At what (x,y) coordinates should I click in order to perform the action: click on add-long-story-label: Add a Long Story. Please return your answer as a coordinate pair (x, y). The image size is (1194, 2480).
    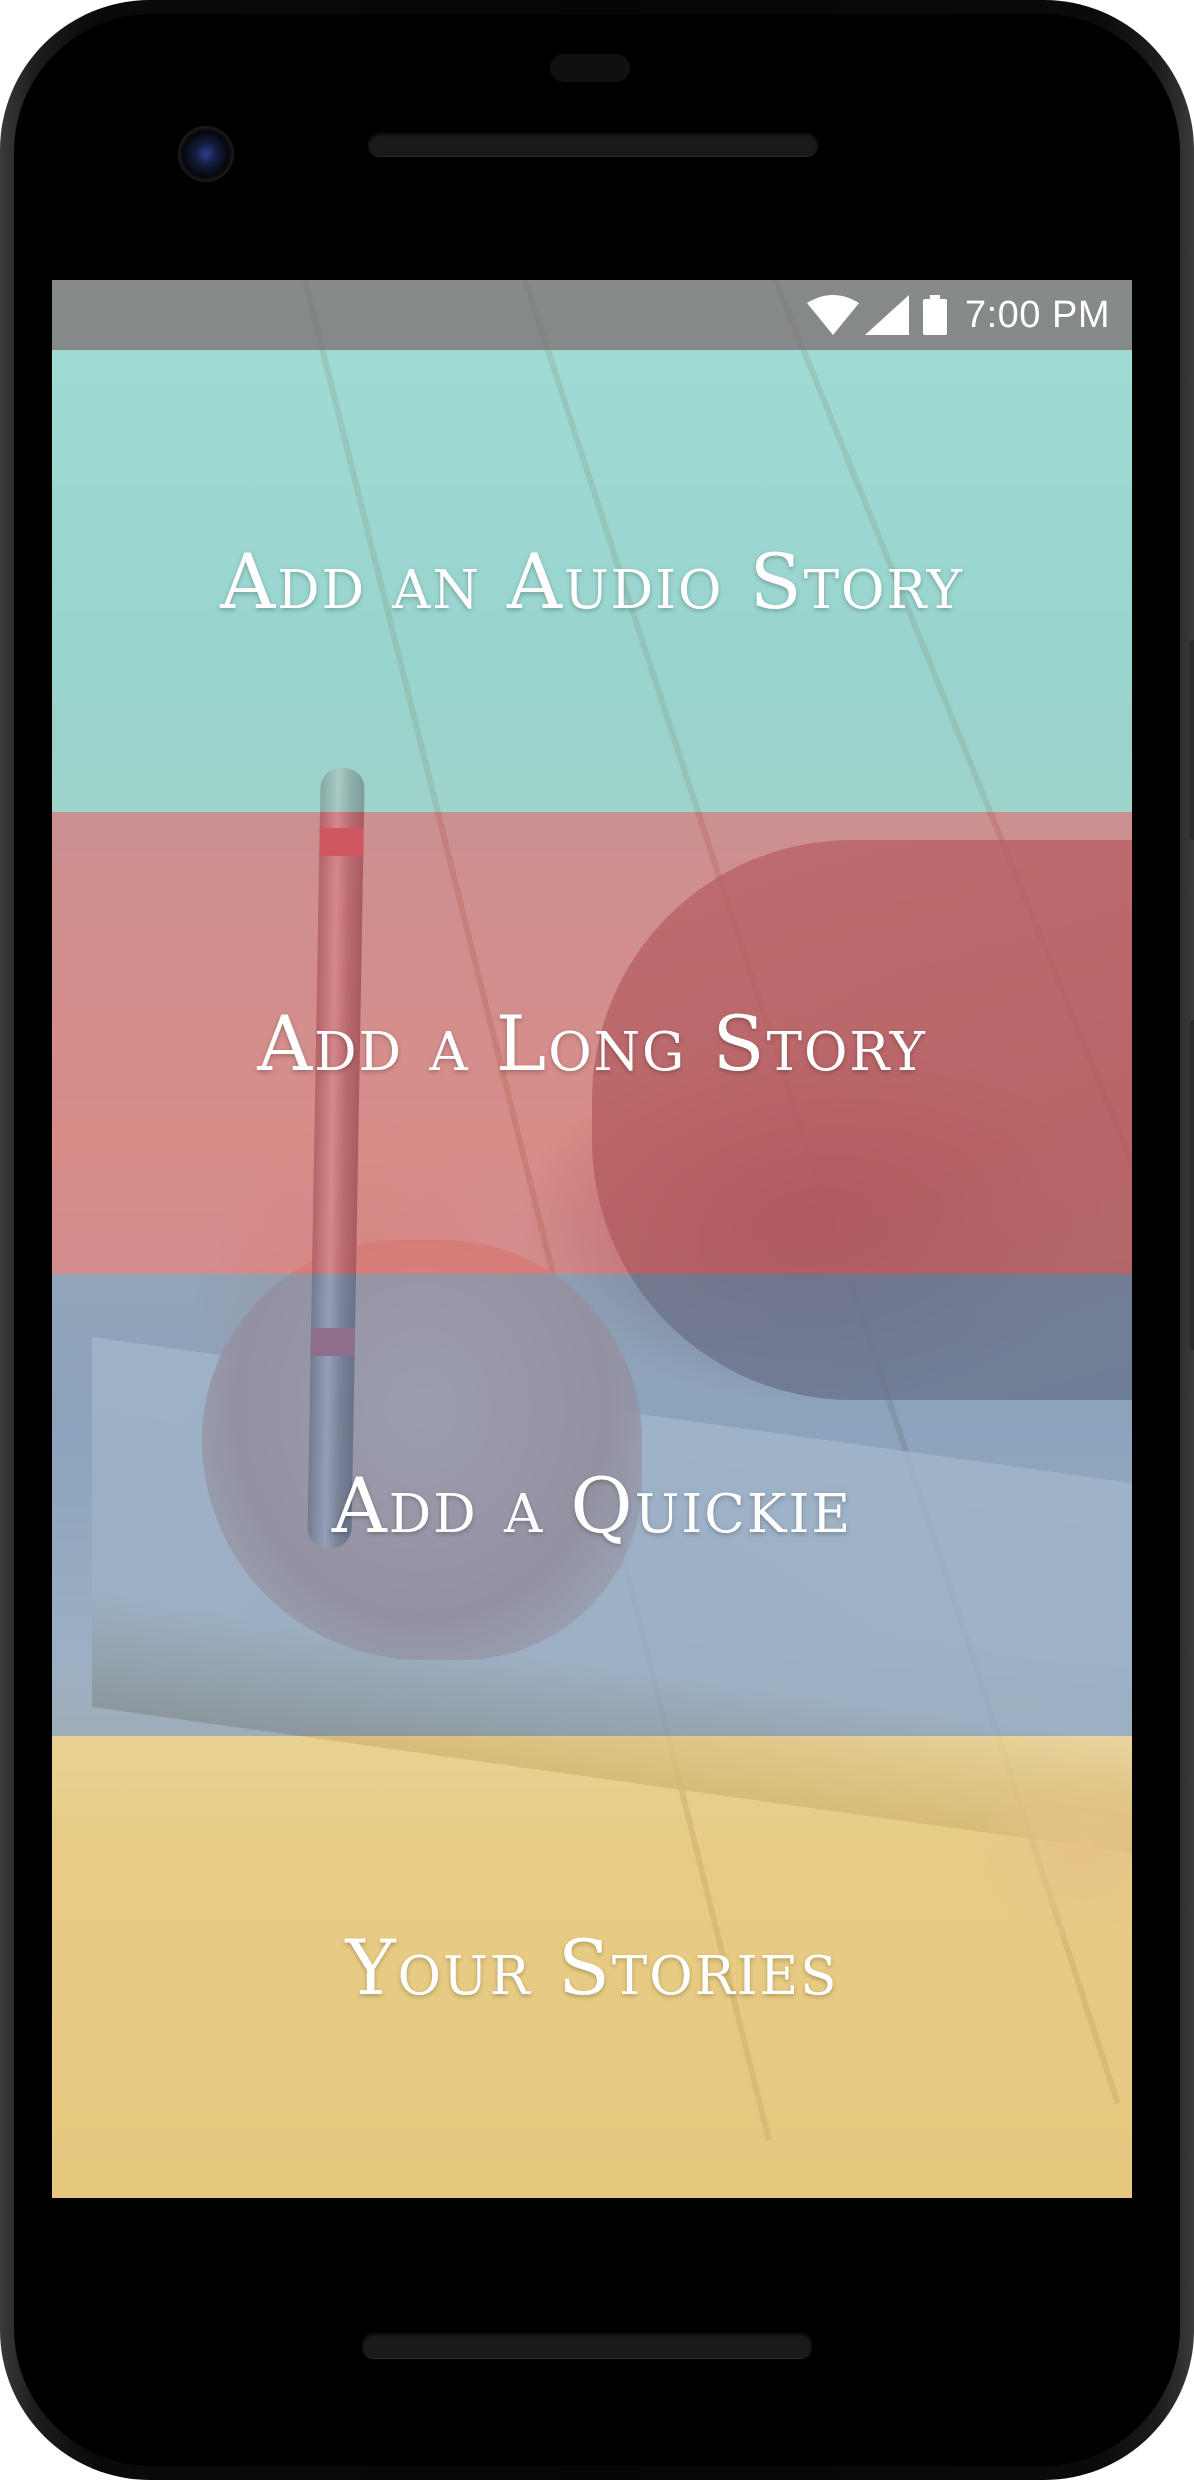
    Looking at the image, I should click on (592, 1043).